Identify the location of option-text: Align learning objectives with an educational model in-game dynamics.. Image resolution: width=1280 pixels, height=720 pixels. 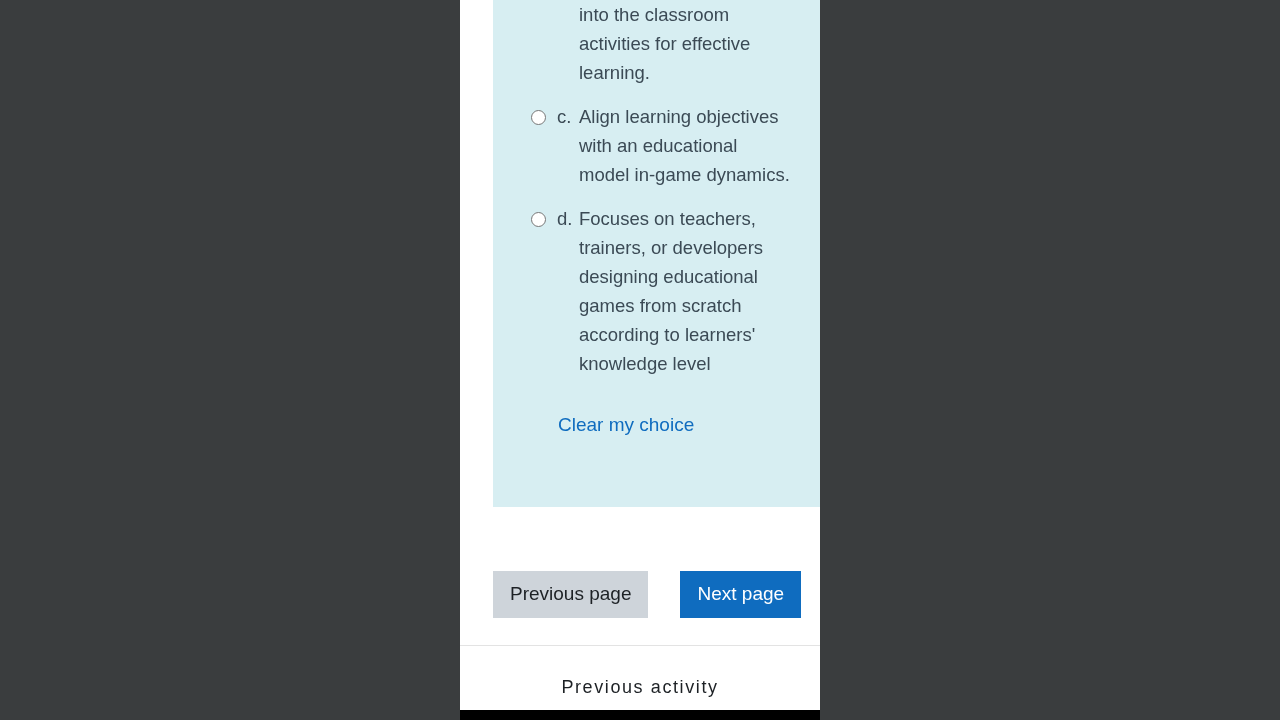
(685, 146).